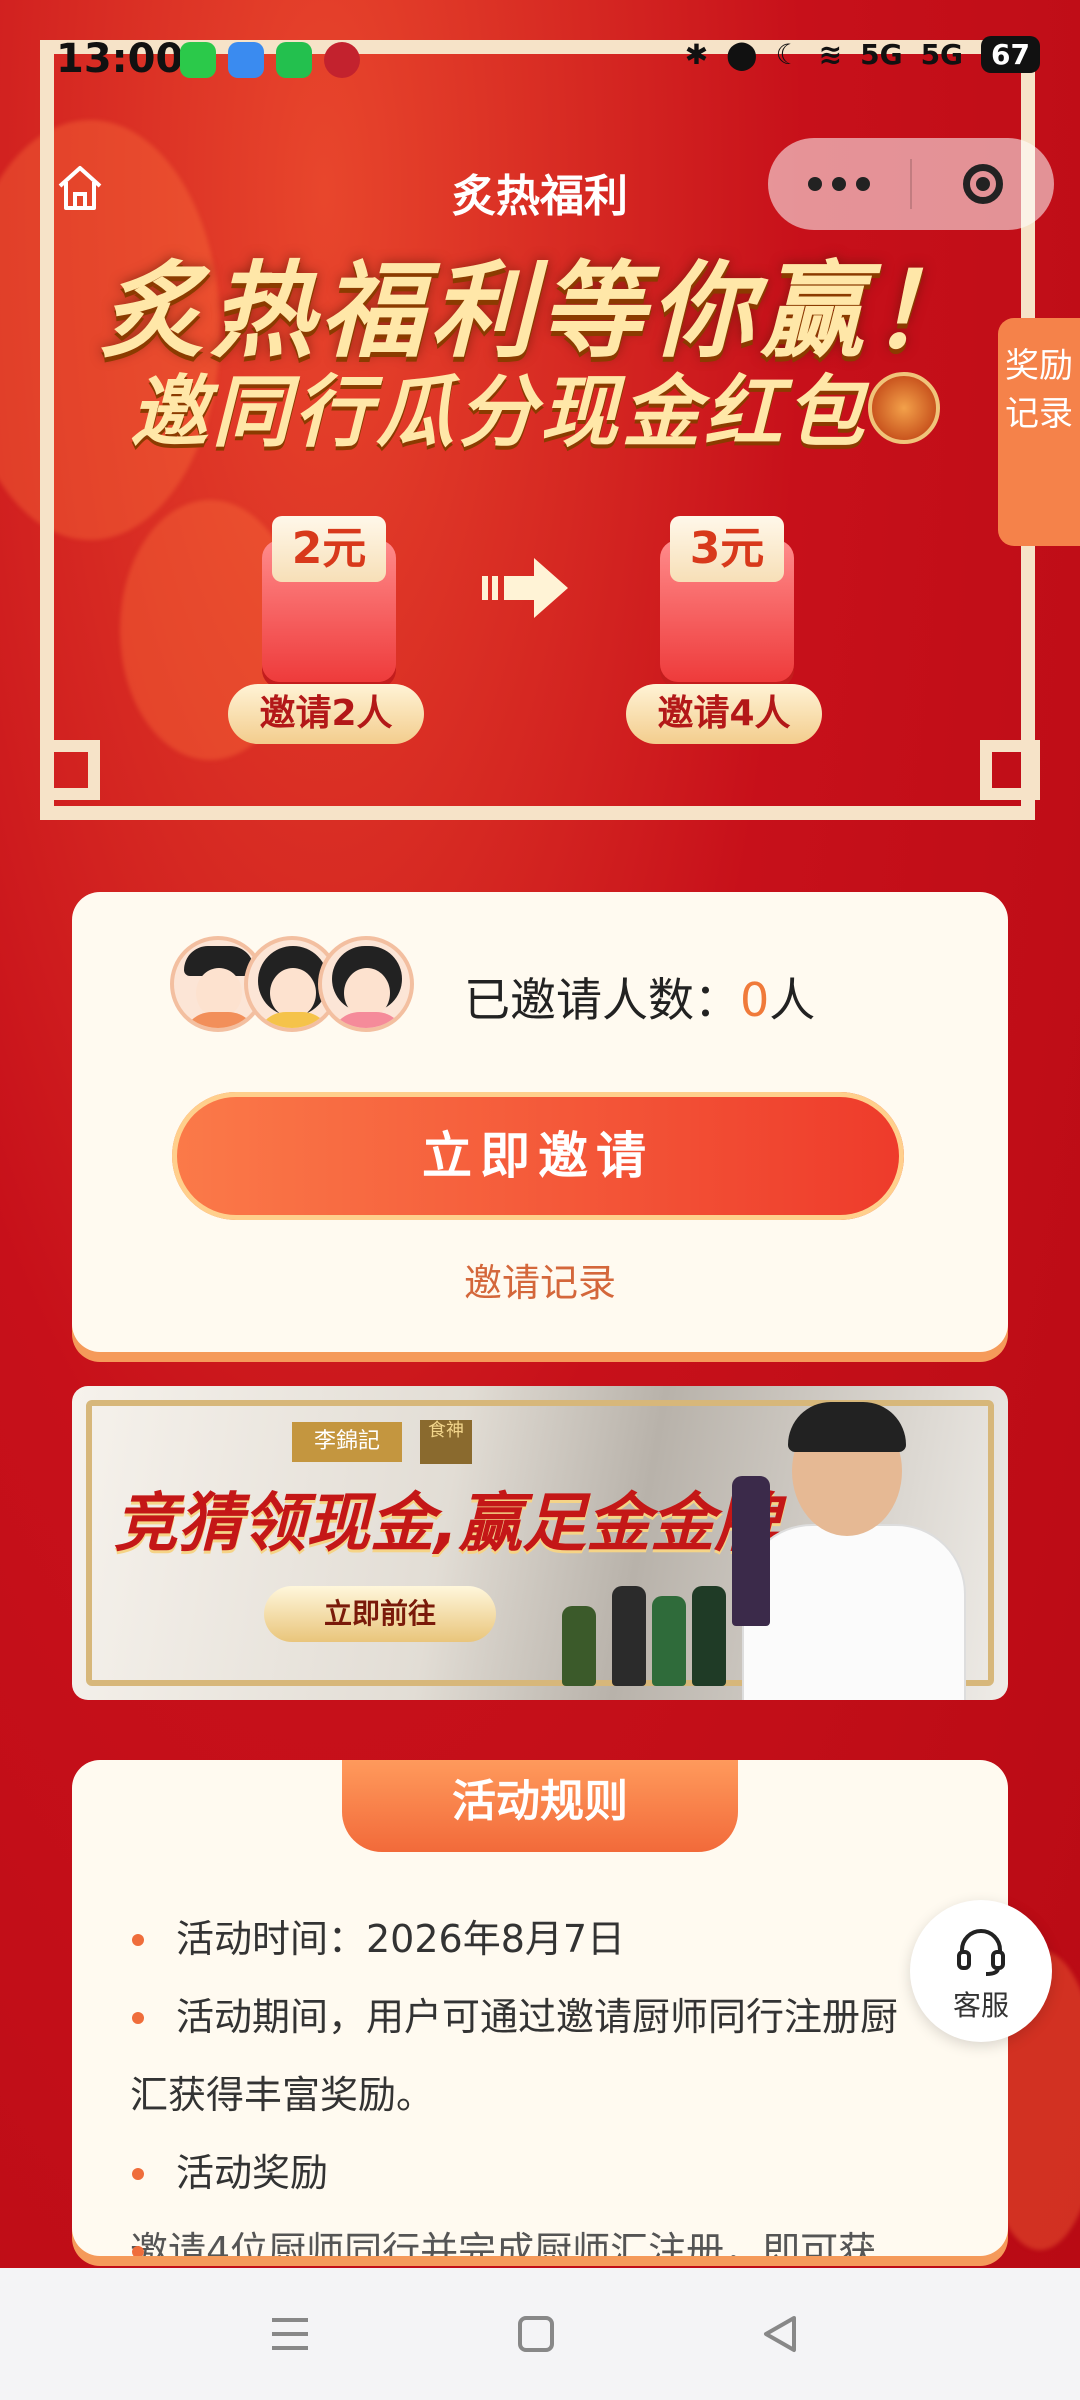 The width and height of the screenshot is (1080, 2400). Describe the element at coordinates (602, 1000) in the screenshot. I see `invited-label: 已邀请人数：` at that location.